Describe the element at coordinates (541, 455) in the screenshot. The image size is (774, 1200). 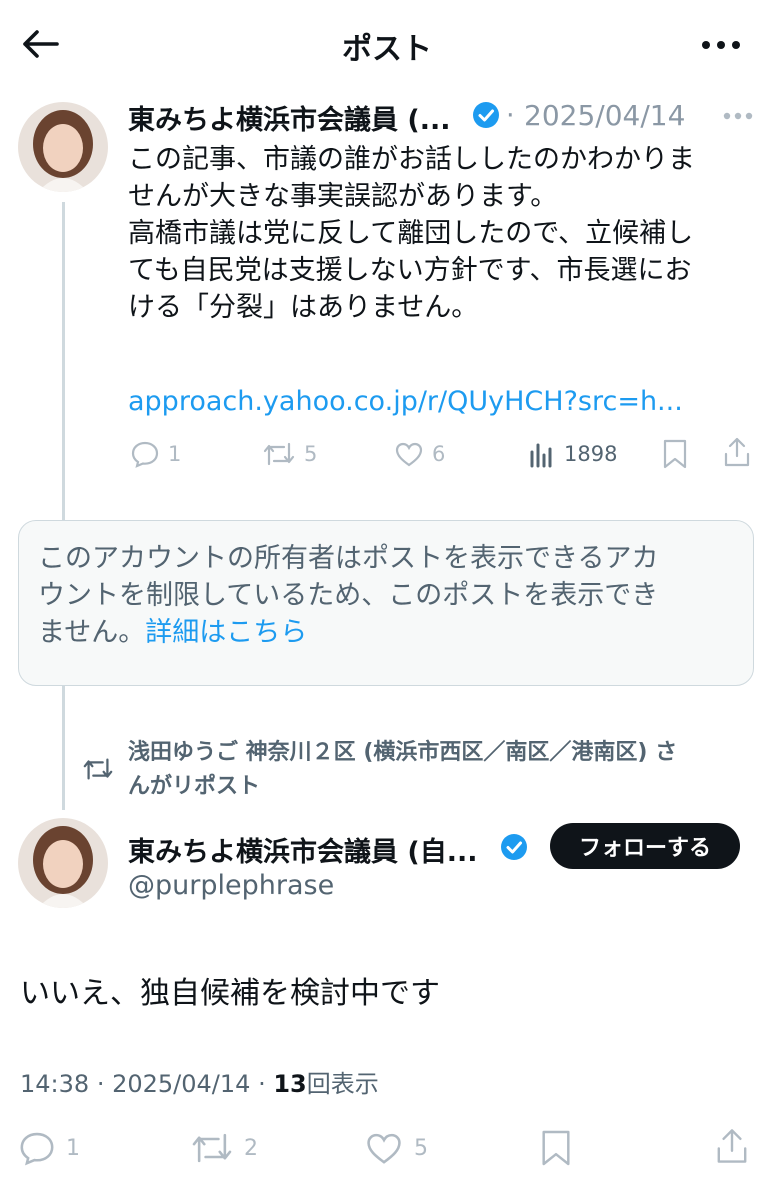
I see `views-icon` at that location.